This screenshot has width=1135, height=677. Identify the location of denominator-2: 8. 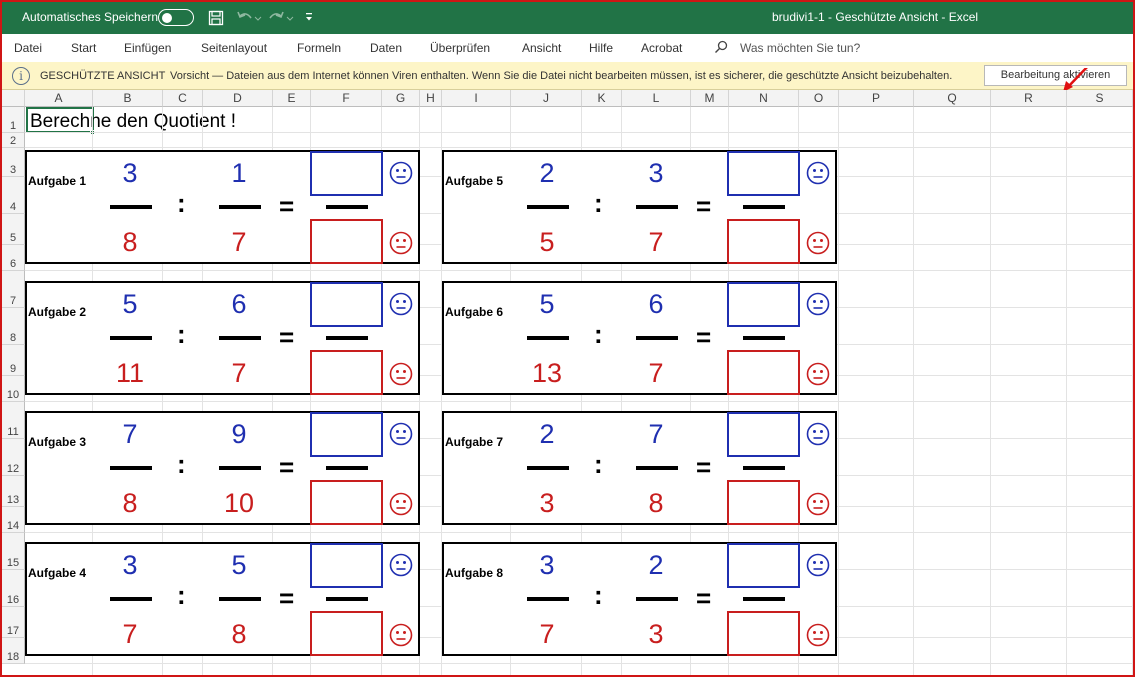
(656, 503).